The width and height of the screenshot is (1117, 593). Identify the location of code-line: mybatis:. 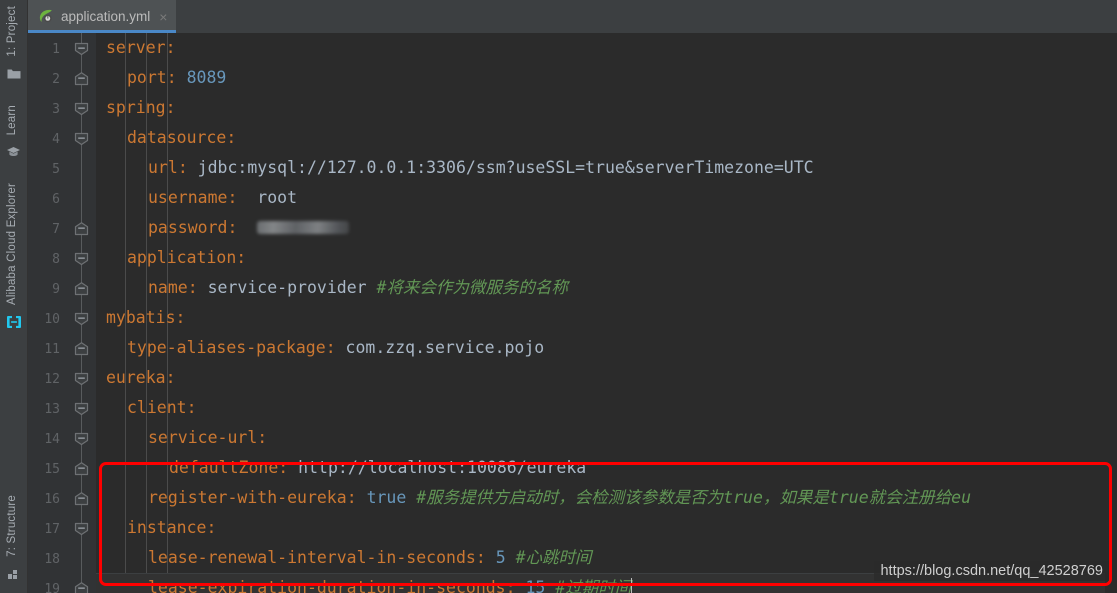
(600, 318).